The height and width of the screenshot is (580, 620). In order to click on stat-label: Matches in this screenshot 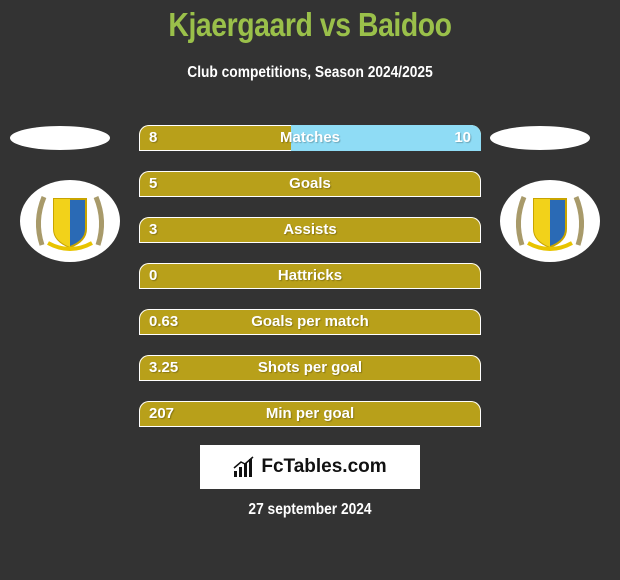, I will do `click(310, 137)`.